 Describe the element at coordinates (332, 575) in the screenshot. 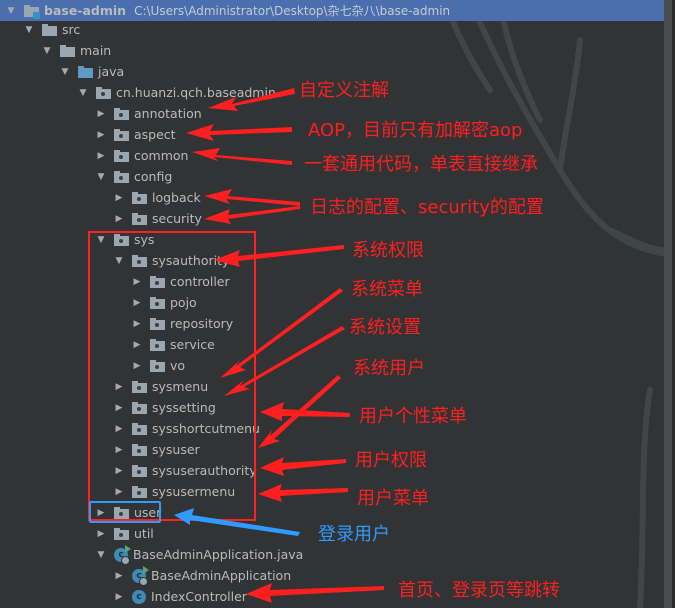

I see `tree-item: ▶ c BaseAdminApplication` at that location.